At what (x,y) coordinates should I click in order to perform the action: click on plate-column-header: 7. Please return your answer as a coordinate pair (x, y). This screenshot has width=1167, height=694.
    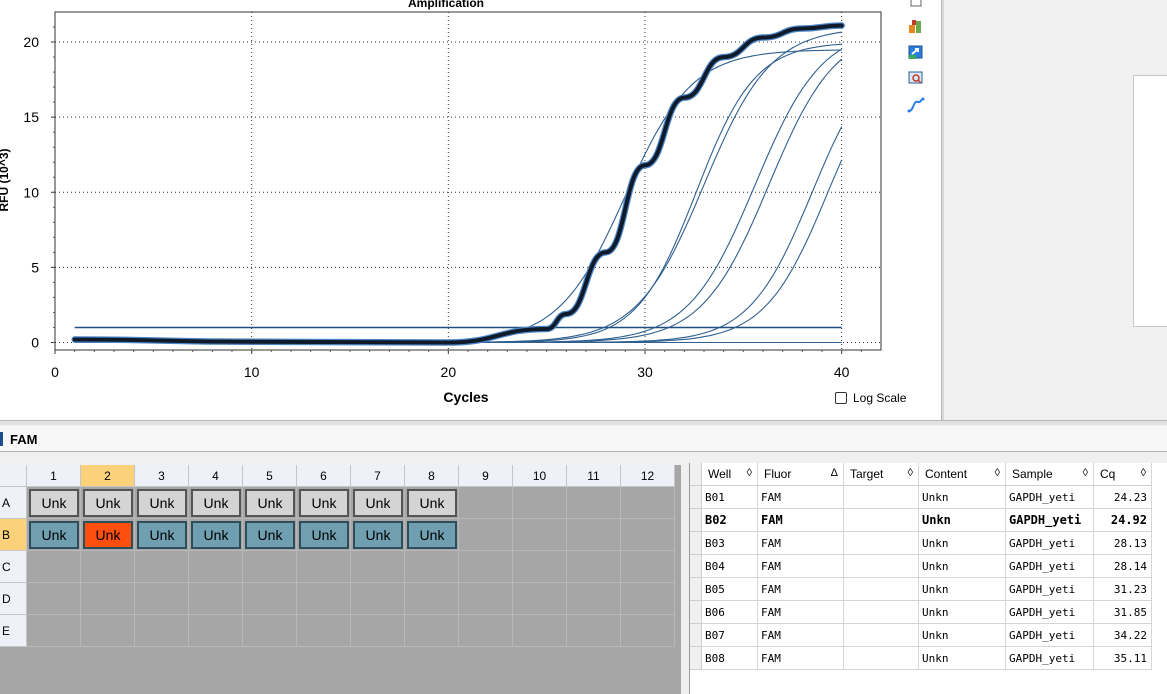
    Looking at the image, I should click on (378, 476).